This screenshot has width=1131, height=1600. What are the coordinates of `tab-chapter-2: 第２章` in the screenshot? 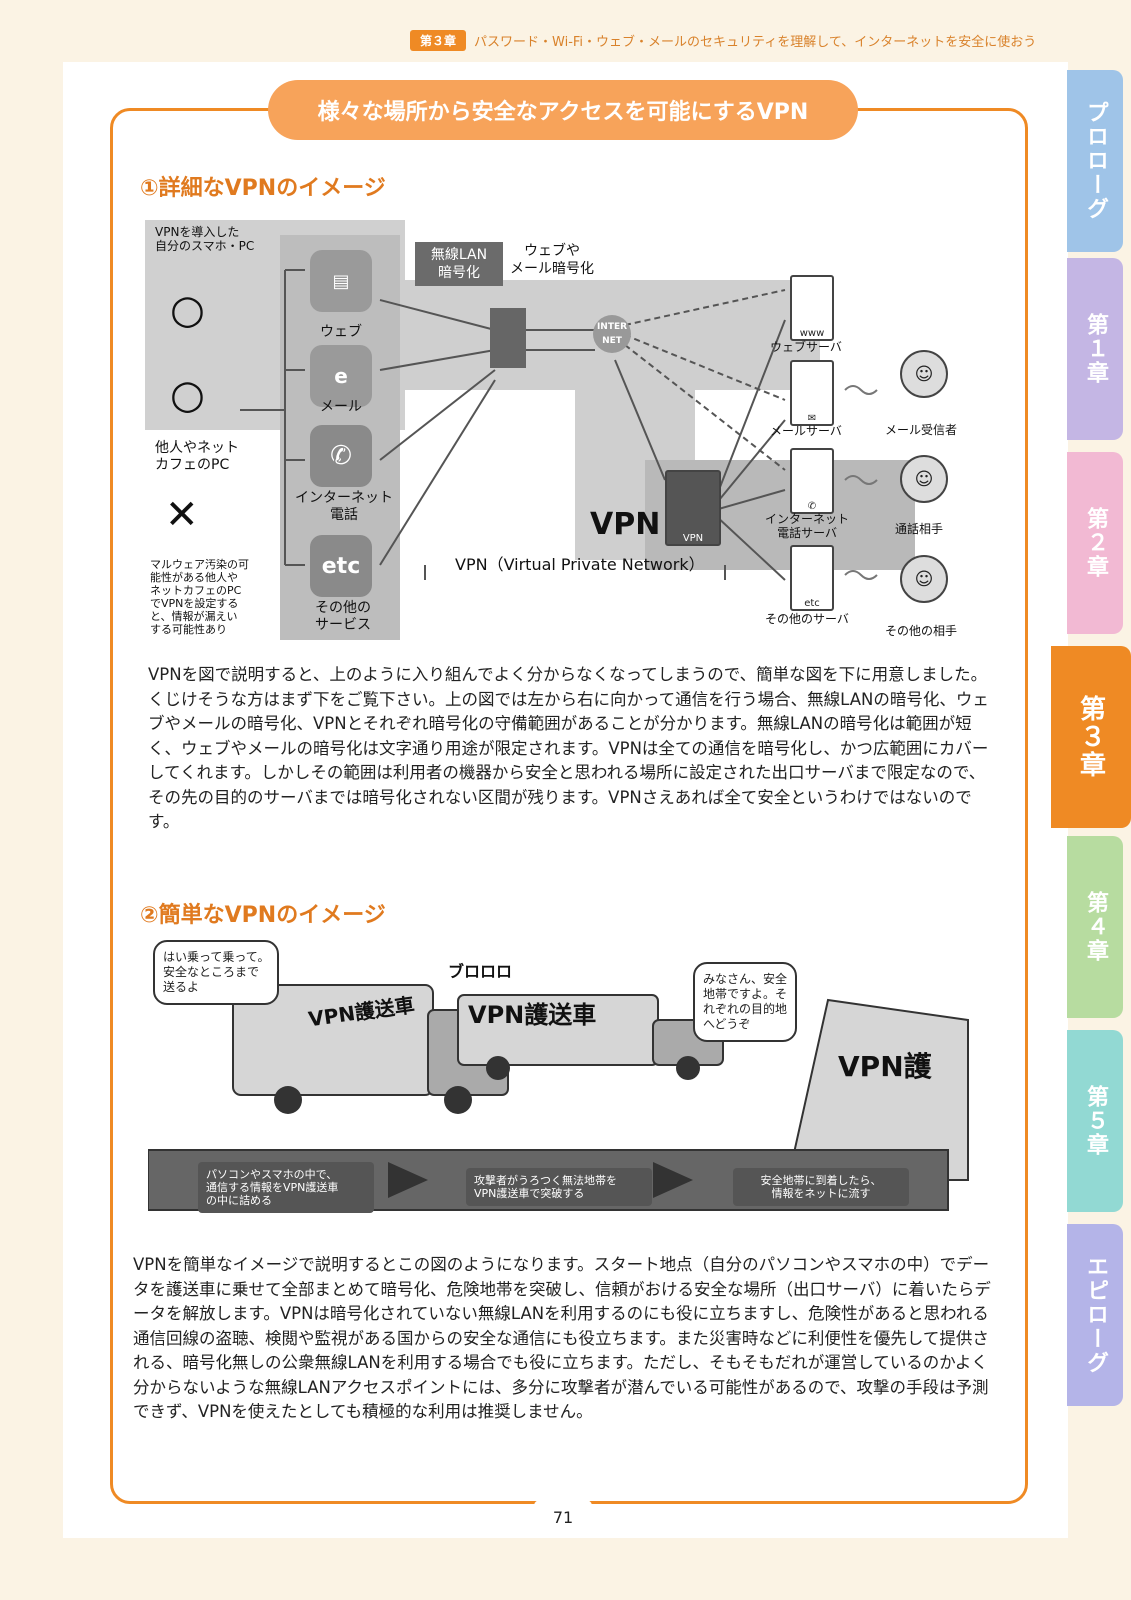 It's located at (1095, 543).